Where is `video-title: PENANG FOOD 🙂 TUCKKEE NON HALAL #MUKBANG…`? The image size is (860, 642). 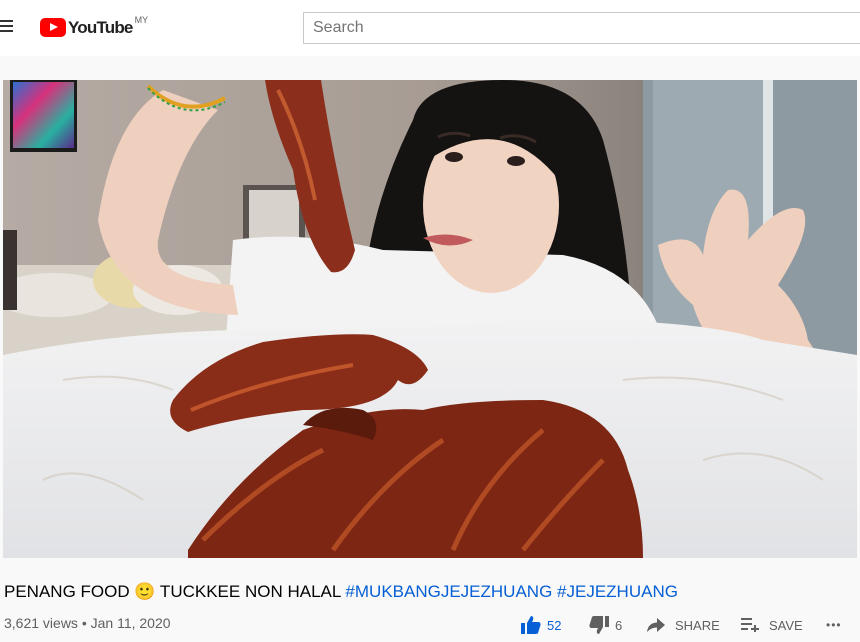 video-title: PENANG FOOD 🙂 TUCKKEE NON HALAL #MUKBANG… is located at coordinates (341, 592).